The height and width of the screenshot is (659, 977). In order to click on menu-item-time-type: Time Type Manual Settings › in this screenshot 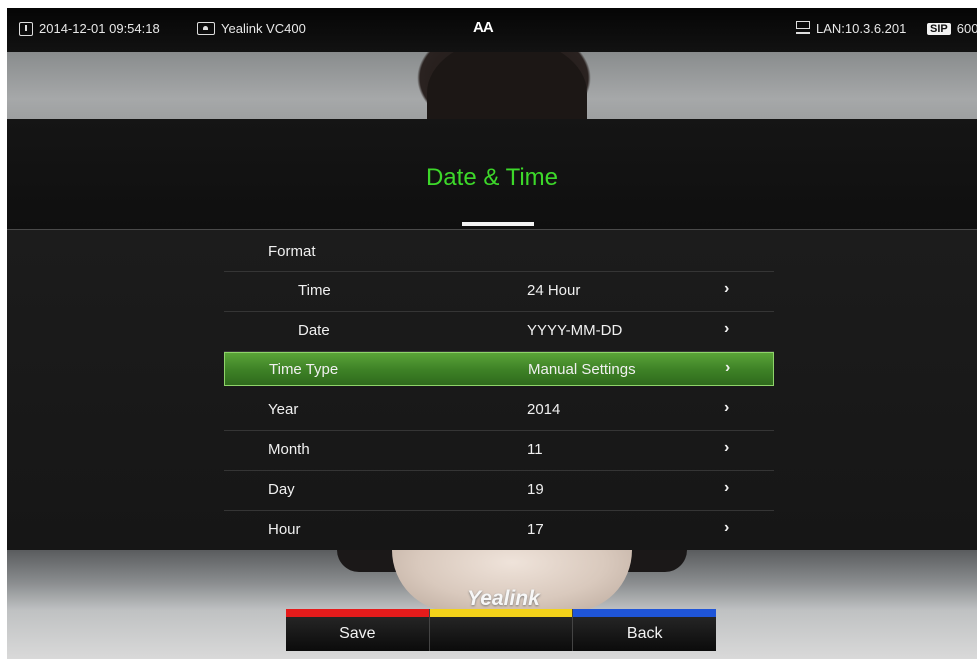, I will do `click(499, 369)`.